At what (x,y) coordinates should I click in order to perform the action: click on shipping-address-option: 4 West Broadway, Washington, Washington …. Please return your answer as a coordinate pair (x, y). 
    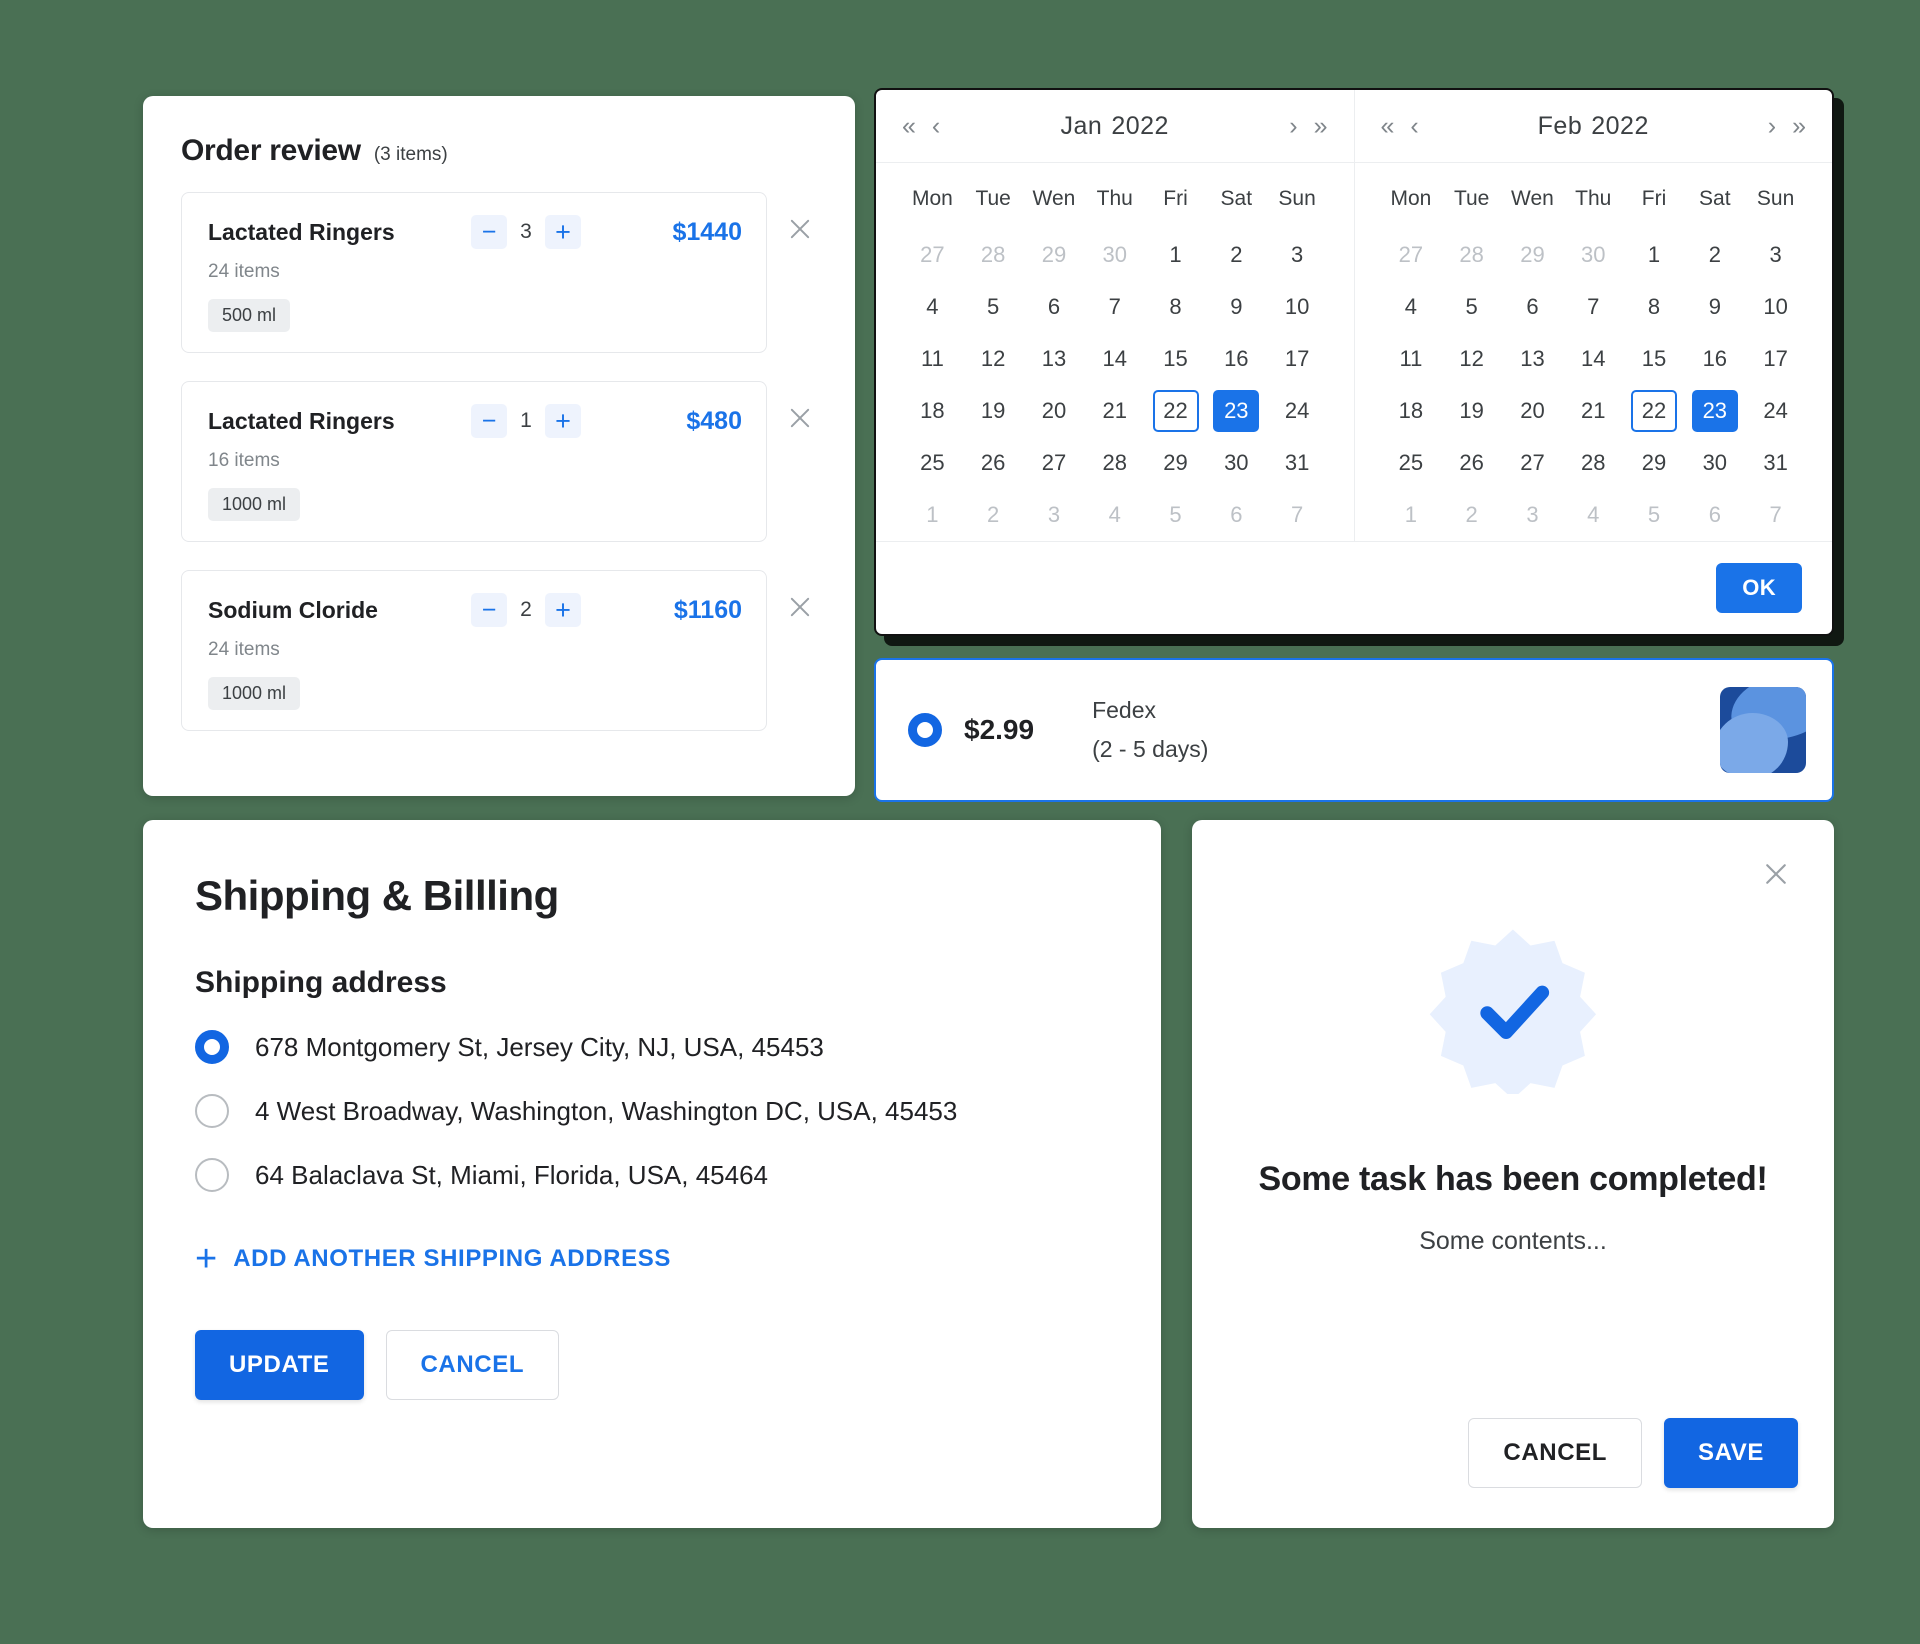
    Looking at the image, I should click on (653, 1111).